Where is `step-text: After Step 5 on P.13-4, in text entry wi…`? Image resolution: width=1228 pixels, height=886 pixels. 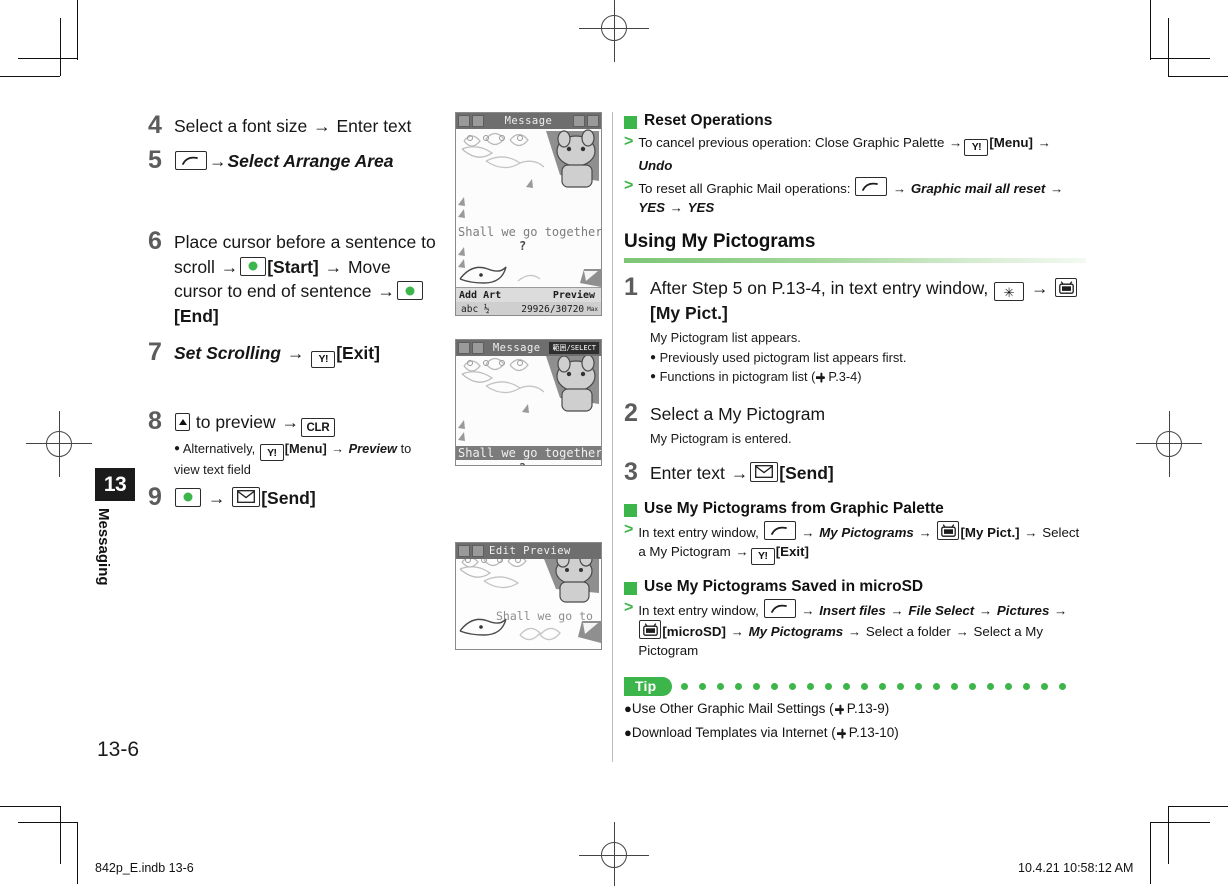
step-text: After Step 5 on P.13-4, in text entry wi… is located at coordinates (868, 300).